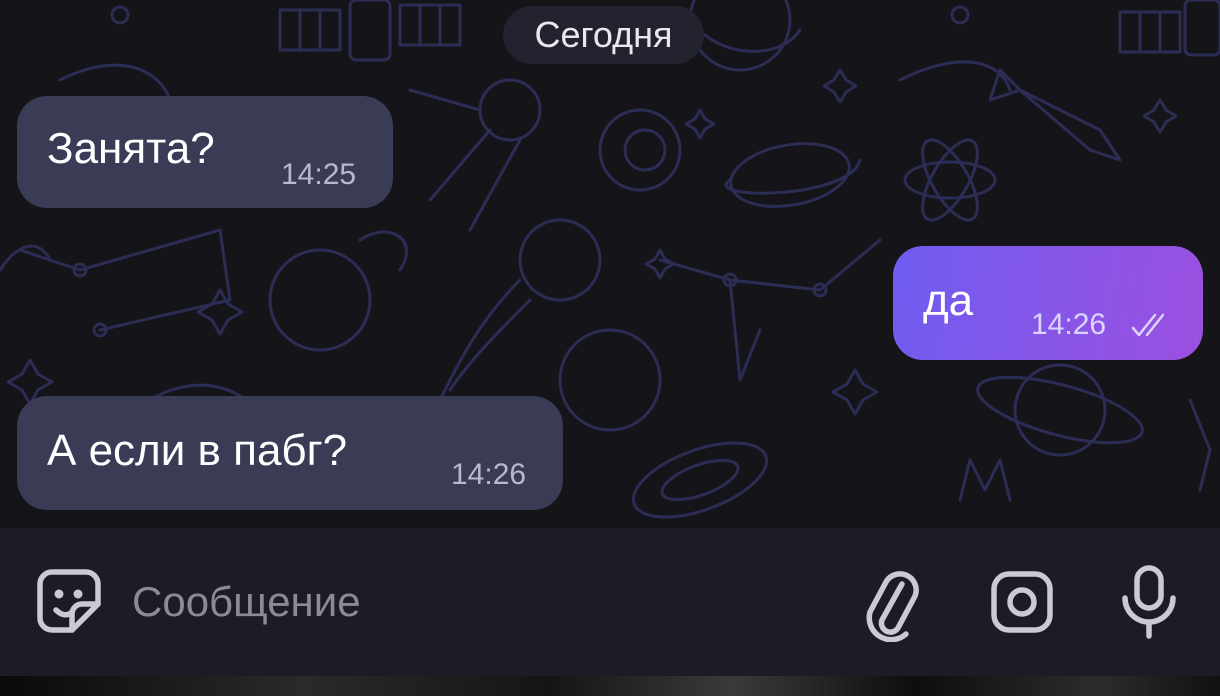 Image resolution: width=1220 pixels, height=696 pixels. I want to click on satellite-doodle, so click(370, 31).